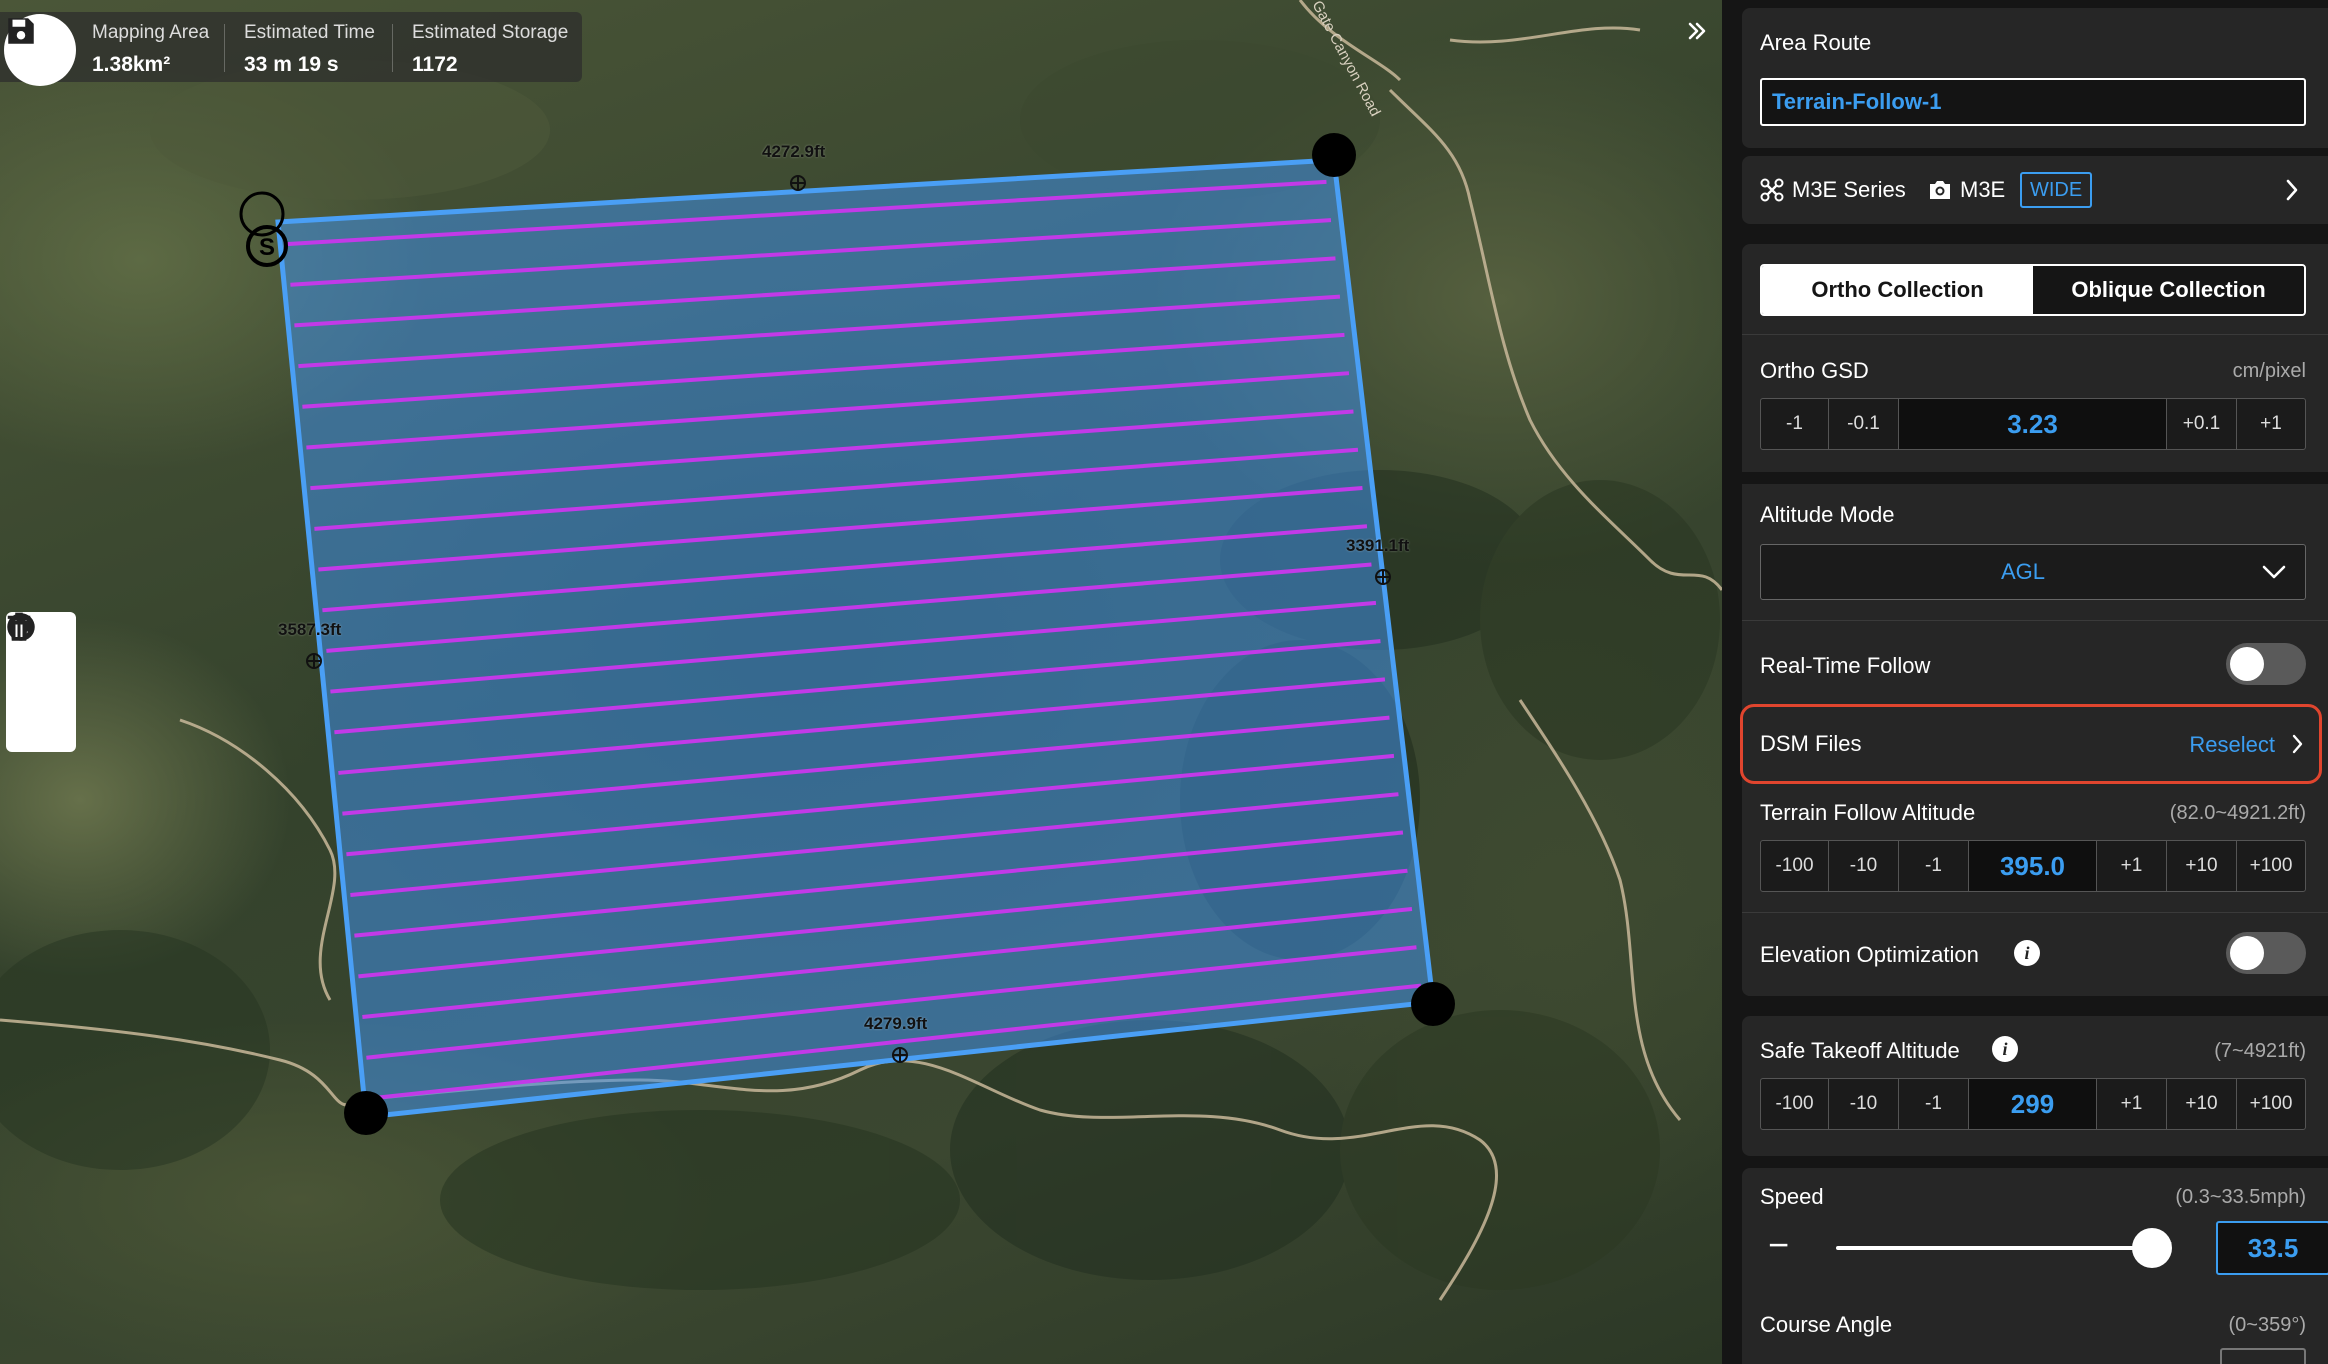  I want to click on course-angle-label: Course Angle, so click(1826, 1324).